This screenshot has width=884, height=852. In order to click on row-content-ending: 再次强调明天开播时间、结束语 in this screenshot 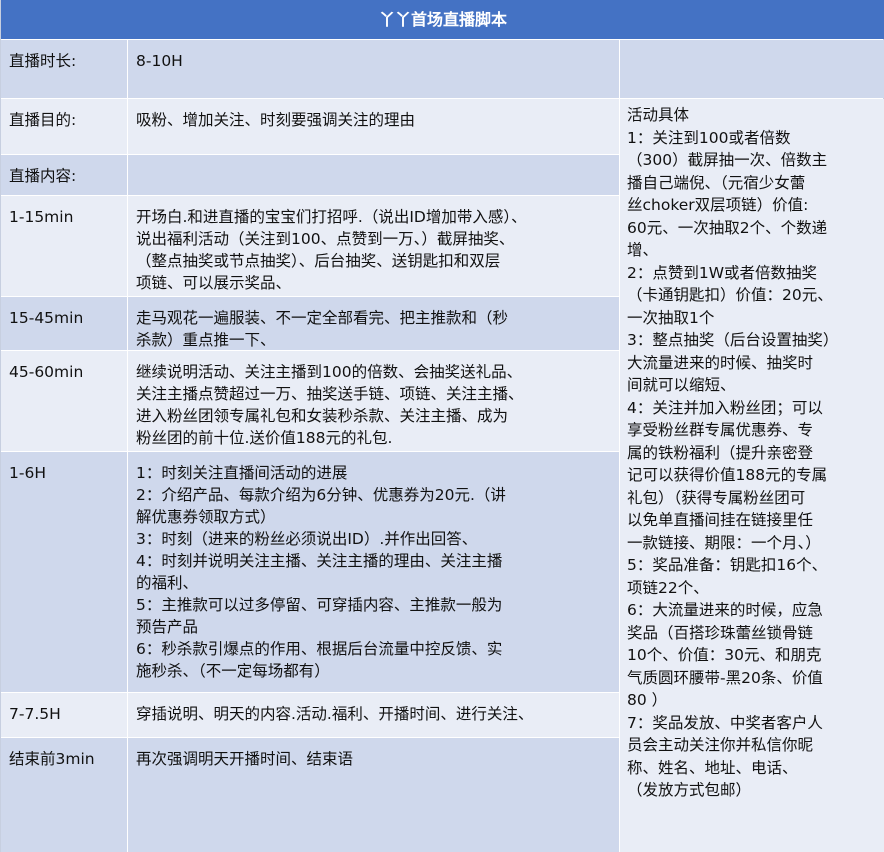, I will do `click(373, 795)`.